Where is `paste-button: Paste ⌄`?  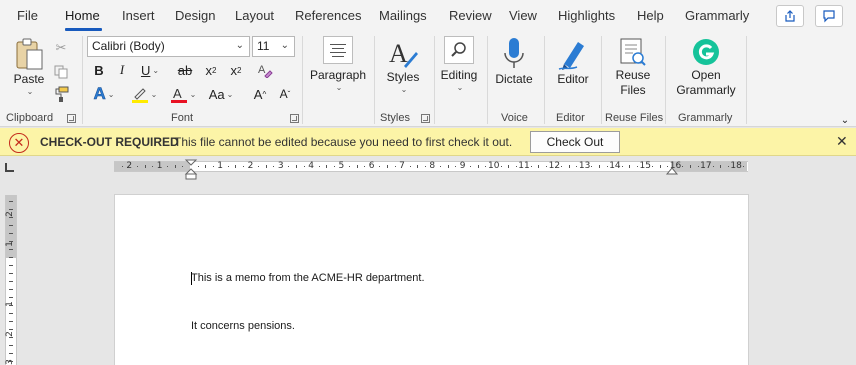
paste-button: Paste ⌄ is located at coordinates (29, 67).